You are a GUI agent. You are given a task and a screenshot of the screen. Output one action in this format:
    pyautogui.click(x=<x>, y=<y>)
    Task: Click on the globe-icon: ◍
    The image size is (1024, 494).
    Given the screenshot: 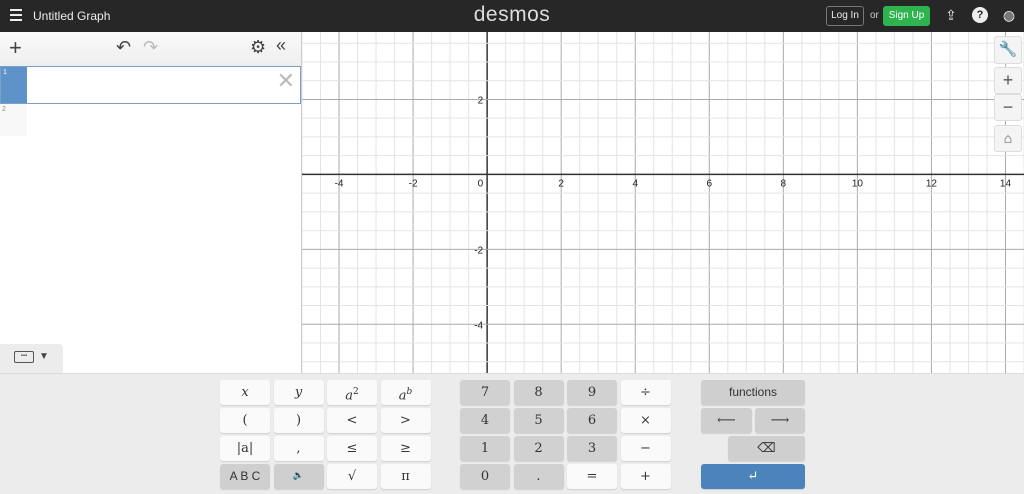 What is the action you would take?
    pyautogui.click(x=1009, y=15)
    